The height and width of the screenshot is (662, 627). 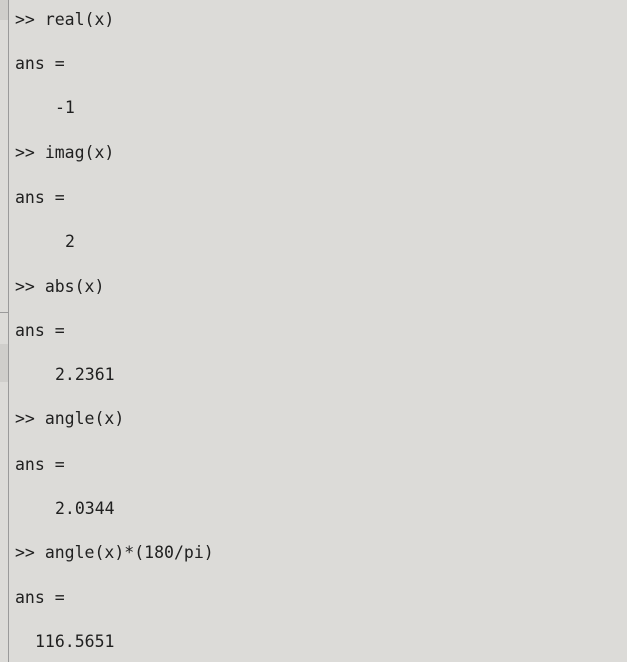 I want to click on gutter-tick, so click(x=4, y=312).